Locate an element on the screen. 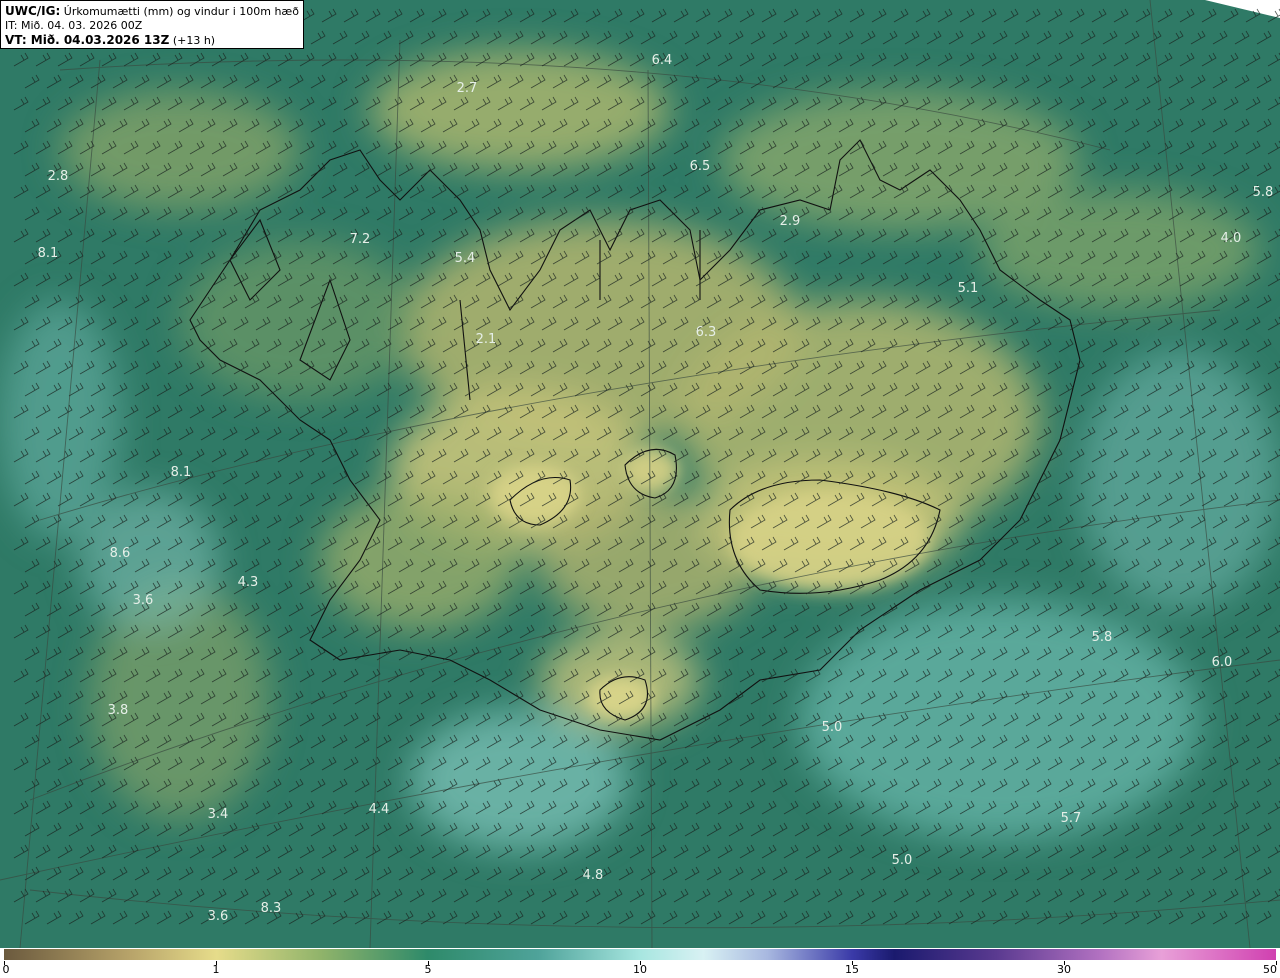 The width and height of the screenshot is (1280, 978). map-value-label: 2.8 is located at coordinates (58, 176).